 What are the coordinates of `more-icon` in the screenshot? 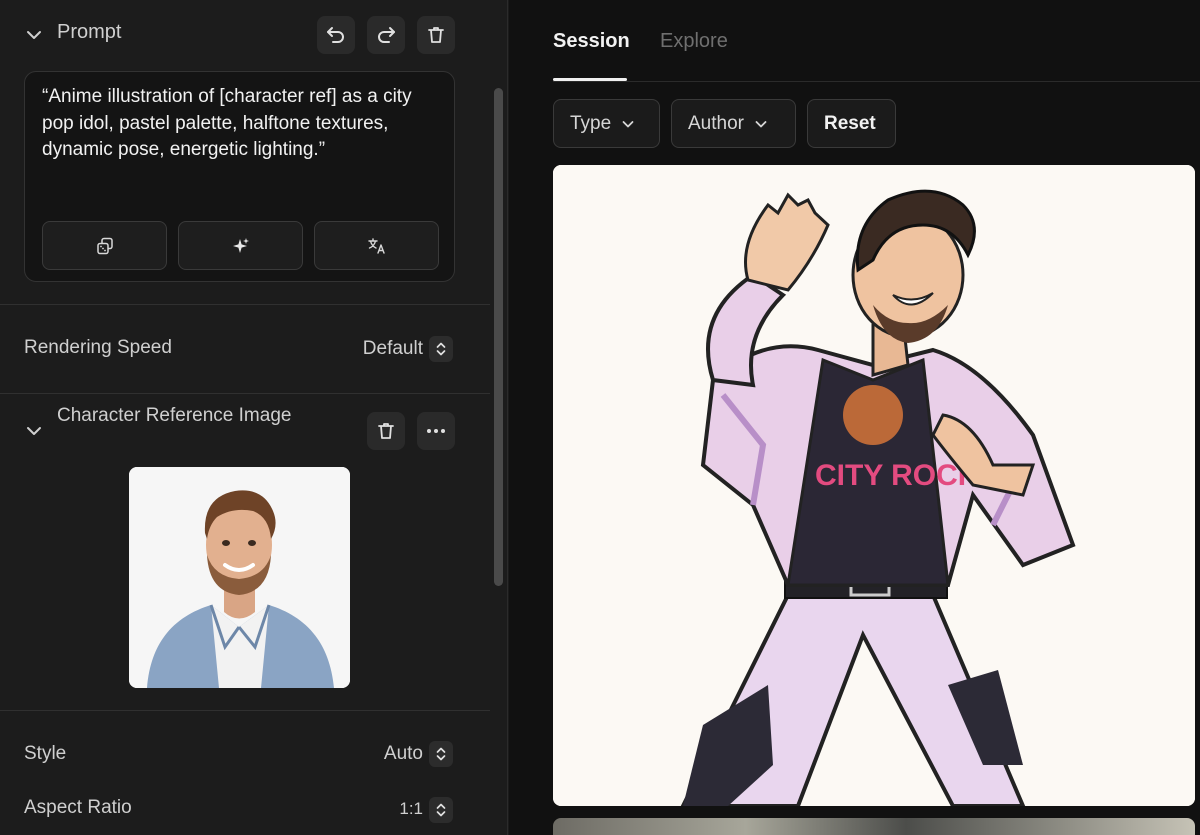 It's located at (436, 431).